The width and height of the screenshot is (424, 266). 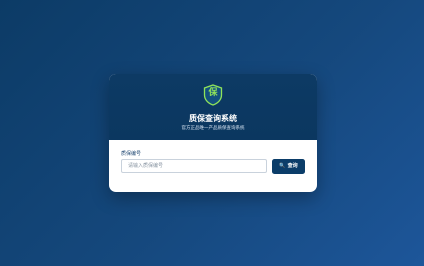 I want to click on shield-icon: 保, so click(x=213, y=95).